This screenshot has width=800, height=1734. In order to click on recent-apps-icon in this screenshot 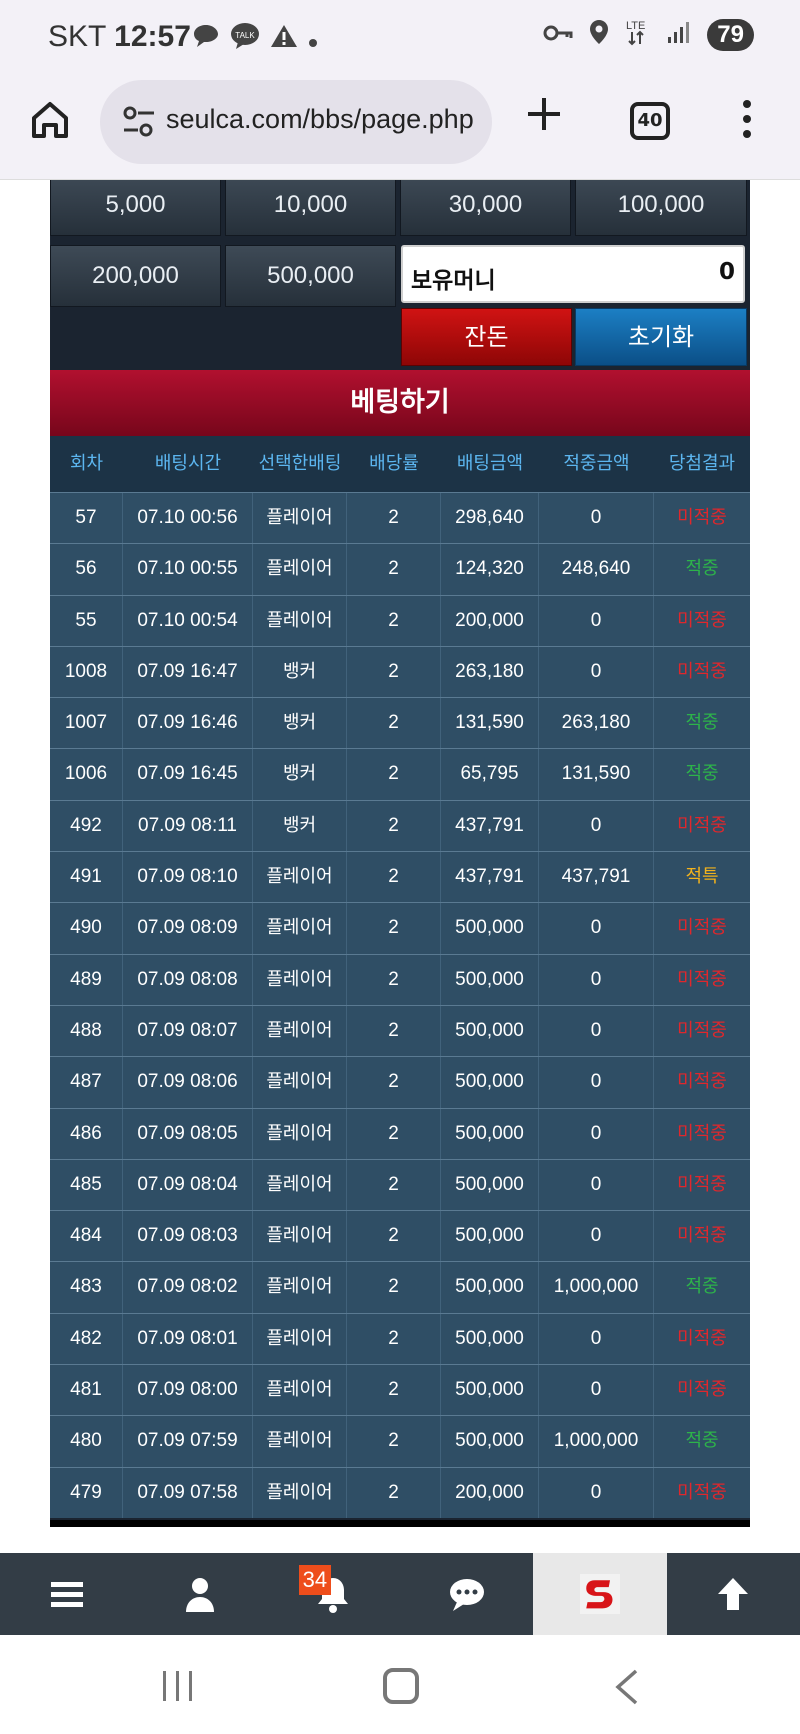, I will do `click(178, 1686)`.